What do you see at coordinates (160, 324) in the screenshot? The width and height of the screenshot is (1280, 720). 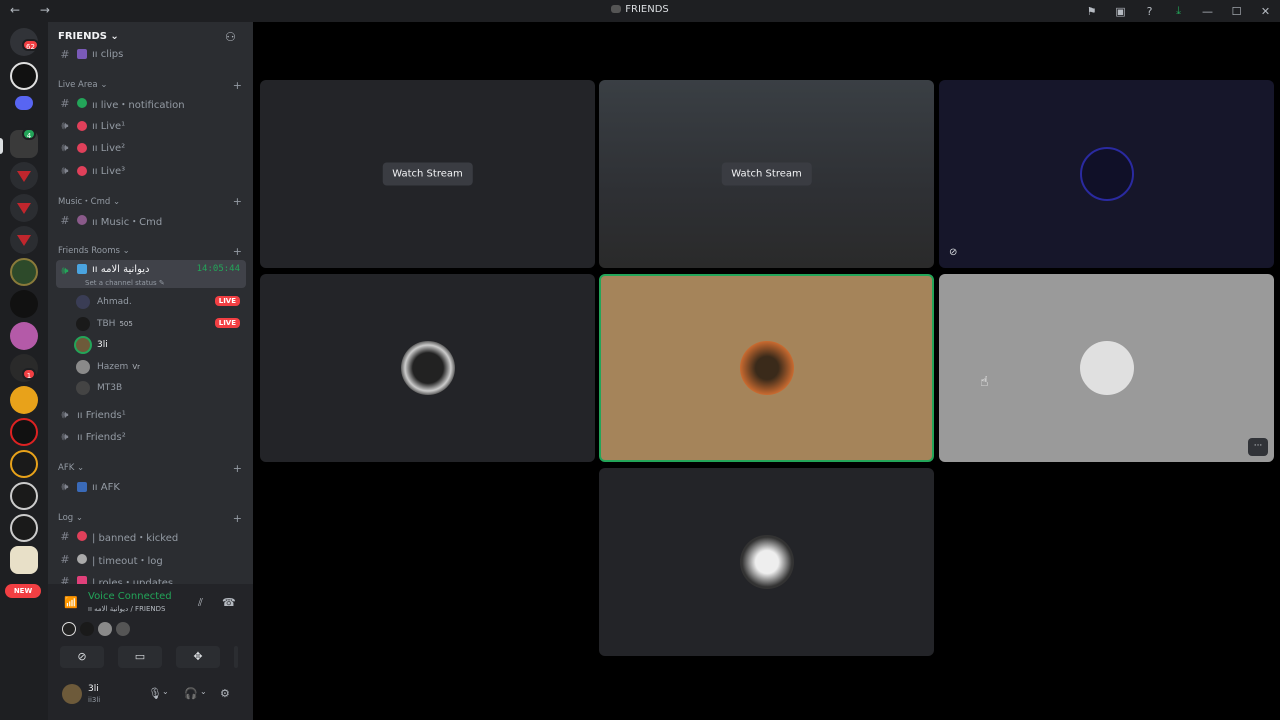 I see `voice-member: TBH 505 LIVE` at bounding box center [160, 324].